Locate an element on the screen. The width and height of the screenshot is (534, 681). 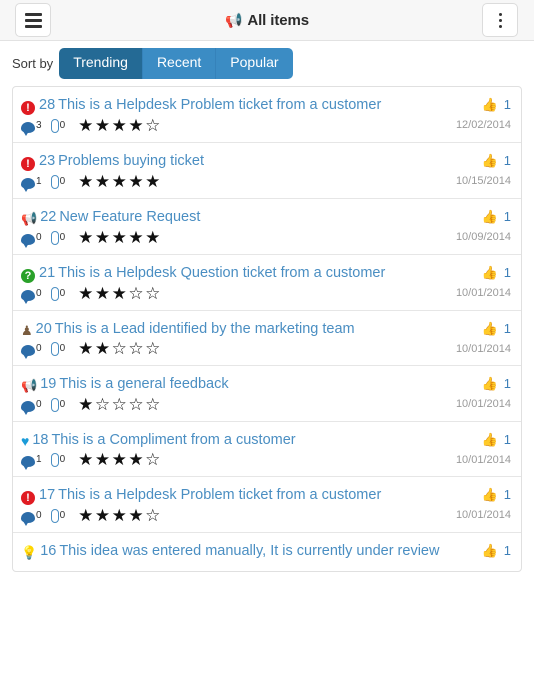
rating-stars: ★☆☆☆☆ is located at coordinates (120, 404).